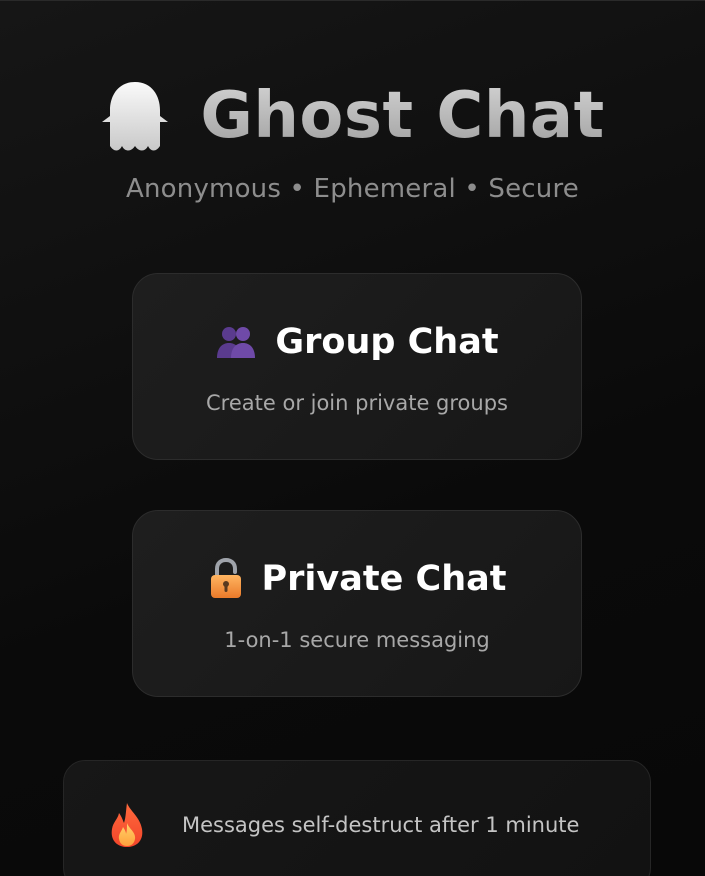 Image resolution: width=705 pixels, height=876 pixels. What do you see at coordinates (357, 366) in the screenshot?
I see `group-chat-button: Group Chat Create or join private groups` at bounding box center [357, 366].